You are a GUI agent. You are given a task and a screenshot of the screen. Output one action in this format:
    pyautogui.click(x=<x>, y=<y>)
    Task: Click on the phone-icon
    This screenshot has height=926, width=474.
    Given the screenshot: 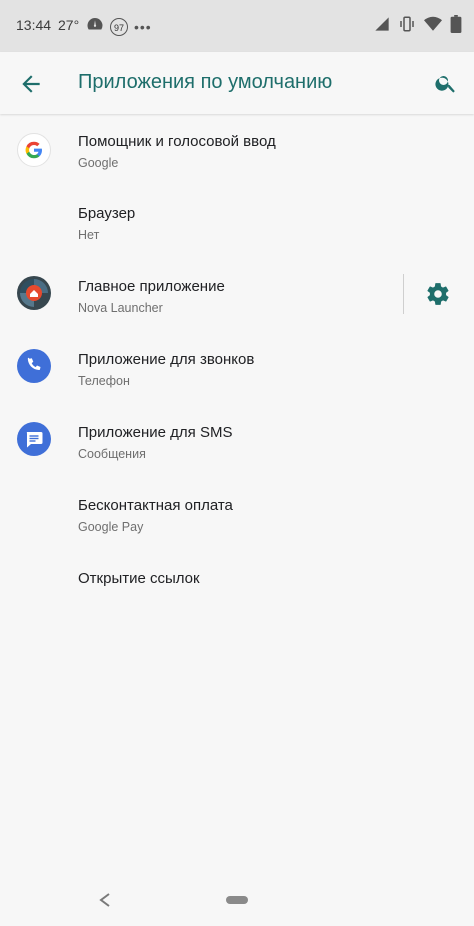 What is the action you would take?
    pyautogui.click(x=34, y=366)
    